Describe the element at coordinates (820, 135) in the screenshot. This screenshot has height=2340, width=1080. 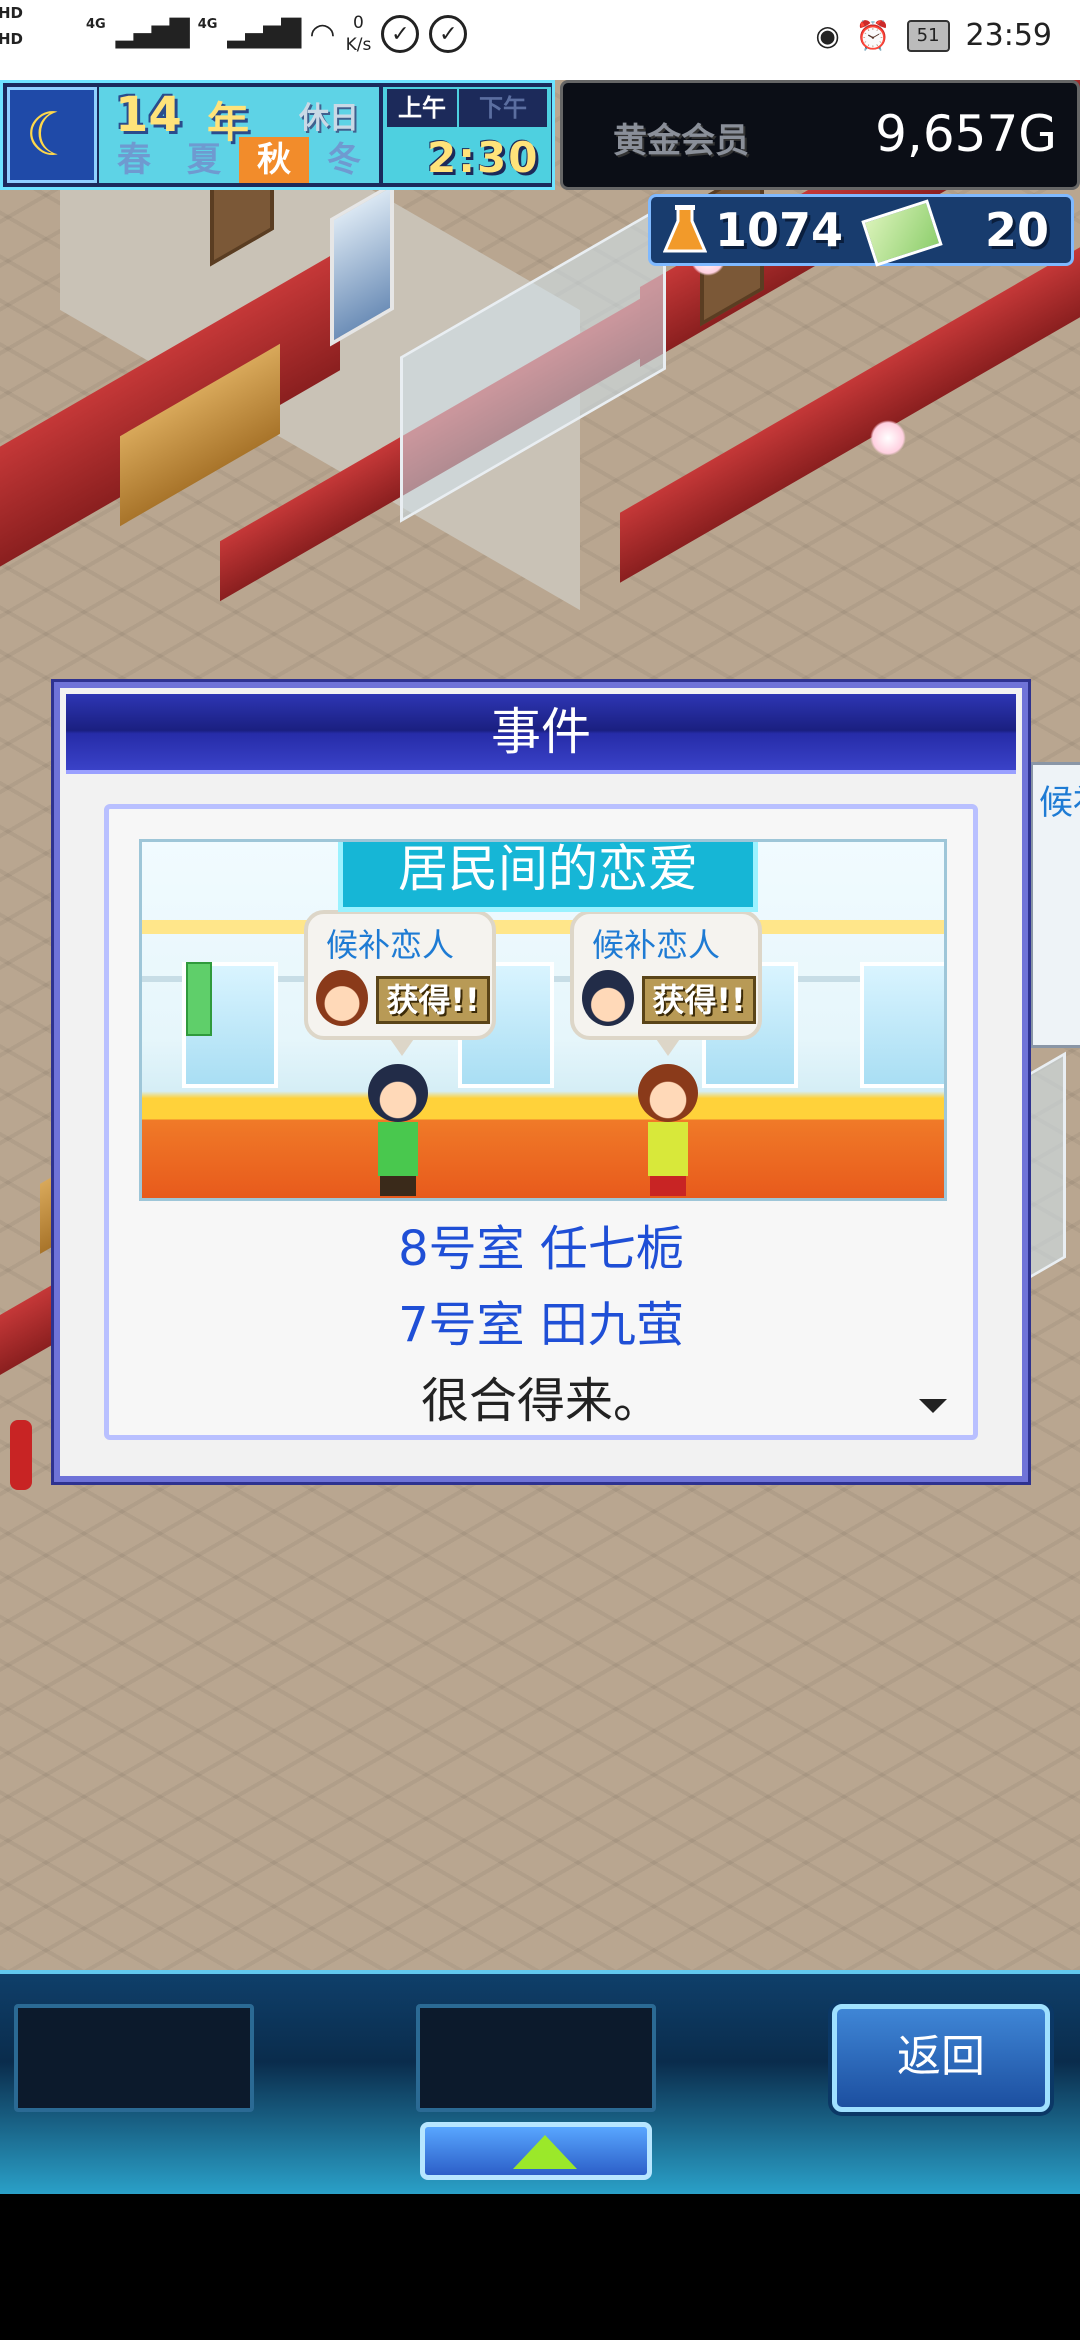
I see `money-panel: 黄金会员 9,657G` at that location.